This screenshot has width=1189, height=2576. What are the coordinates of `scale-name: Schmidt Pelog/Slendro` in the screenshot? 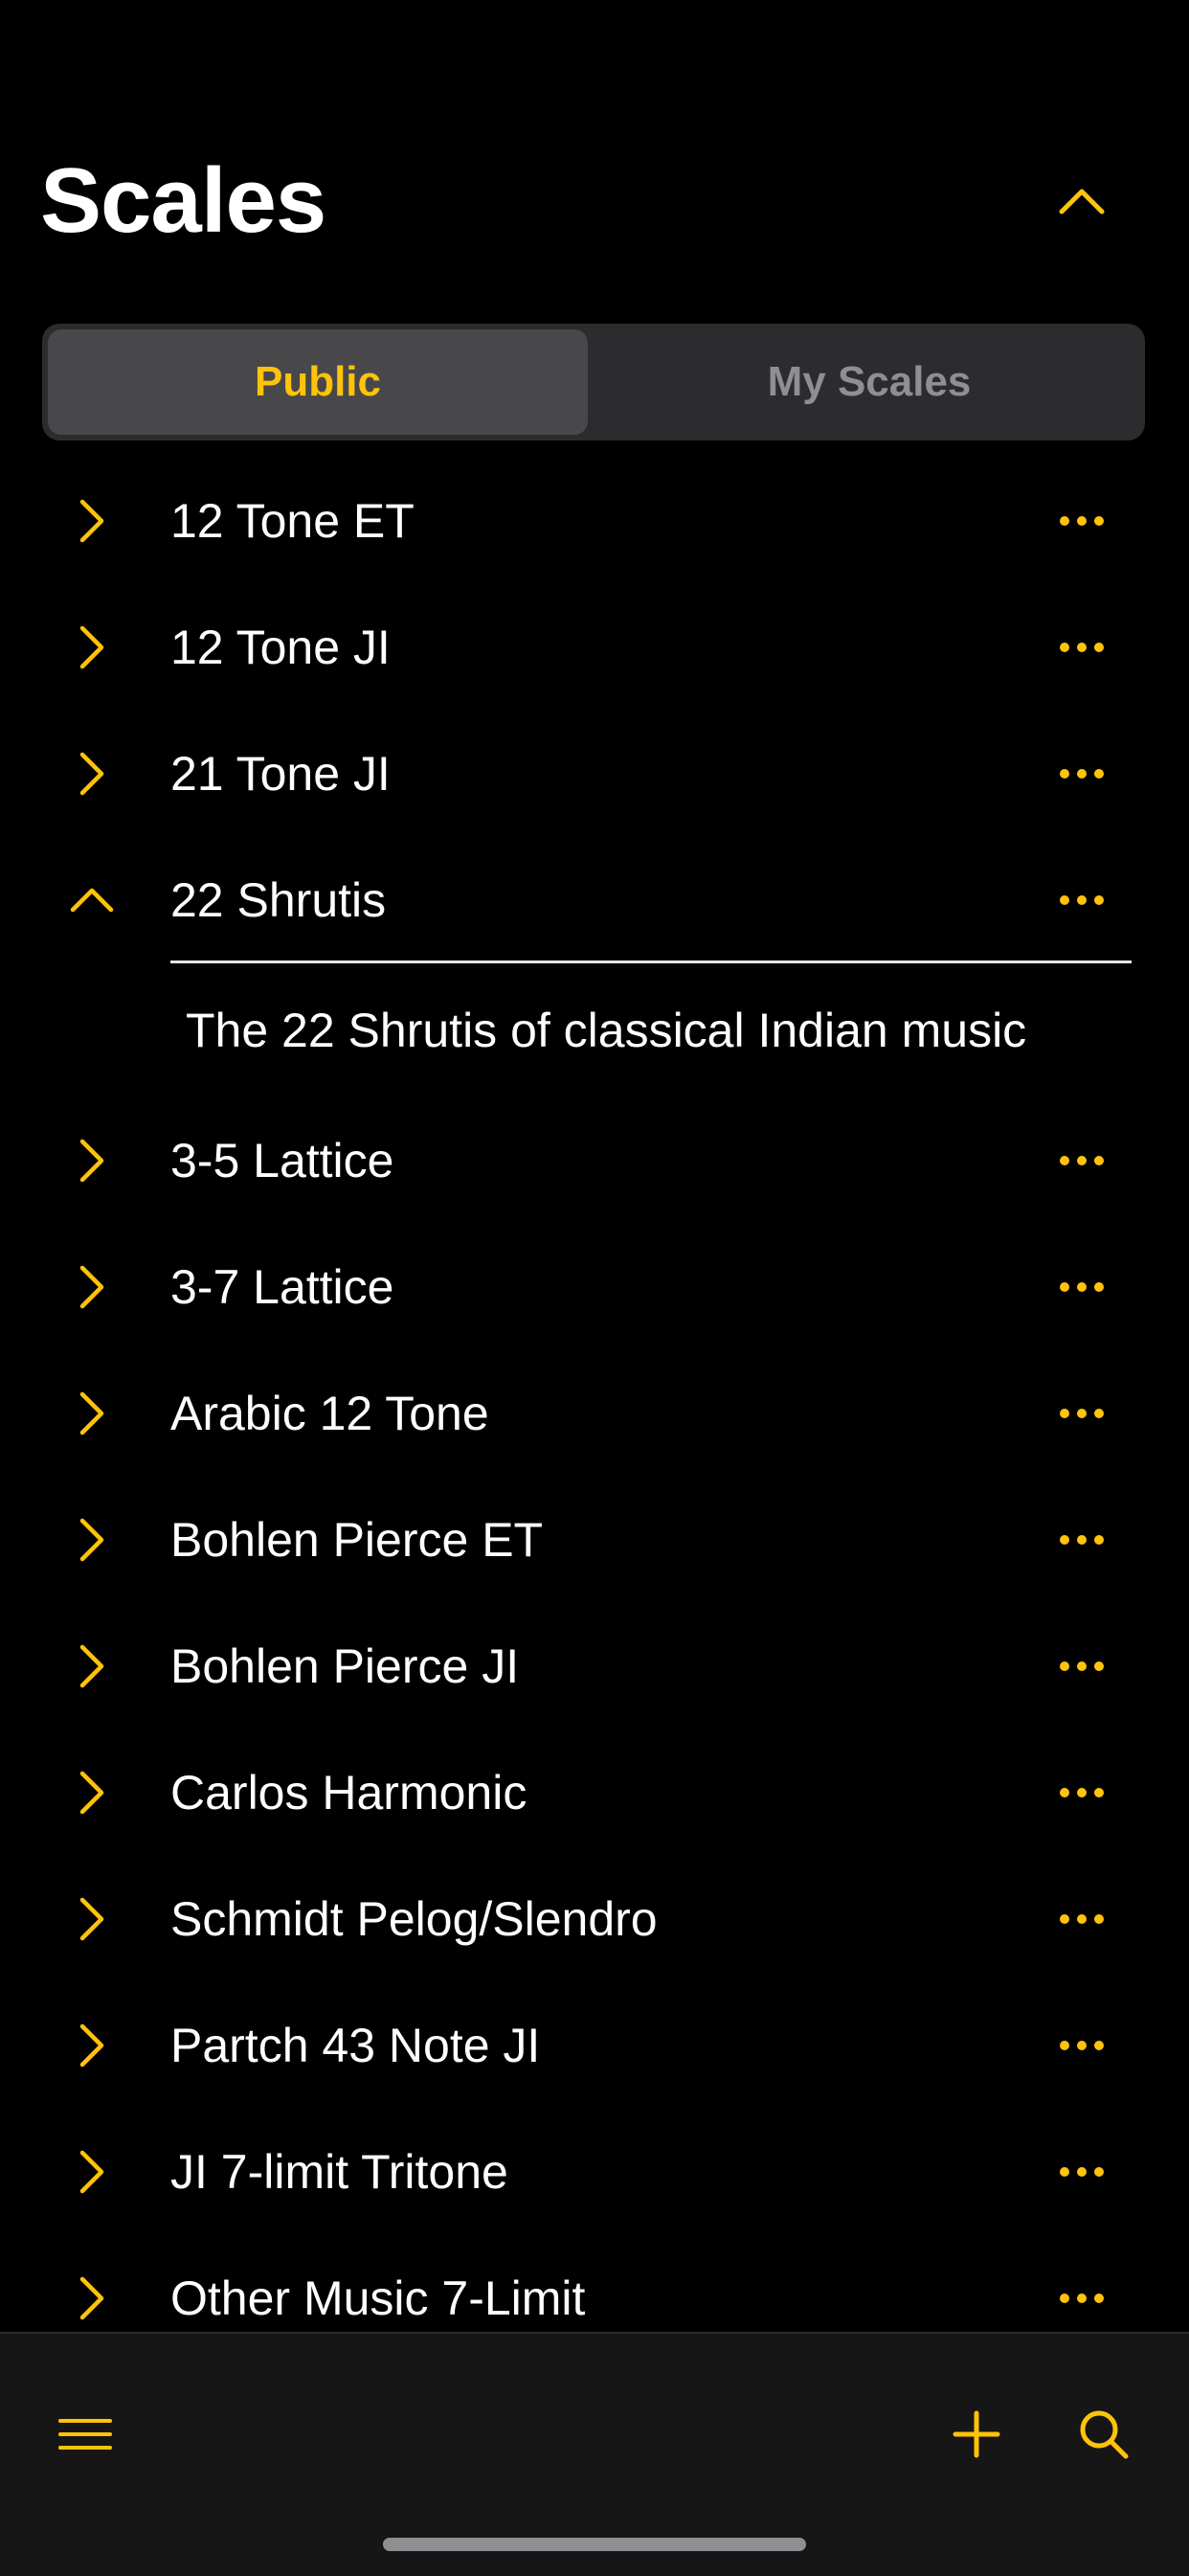 It's located at (414, 1919).